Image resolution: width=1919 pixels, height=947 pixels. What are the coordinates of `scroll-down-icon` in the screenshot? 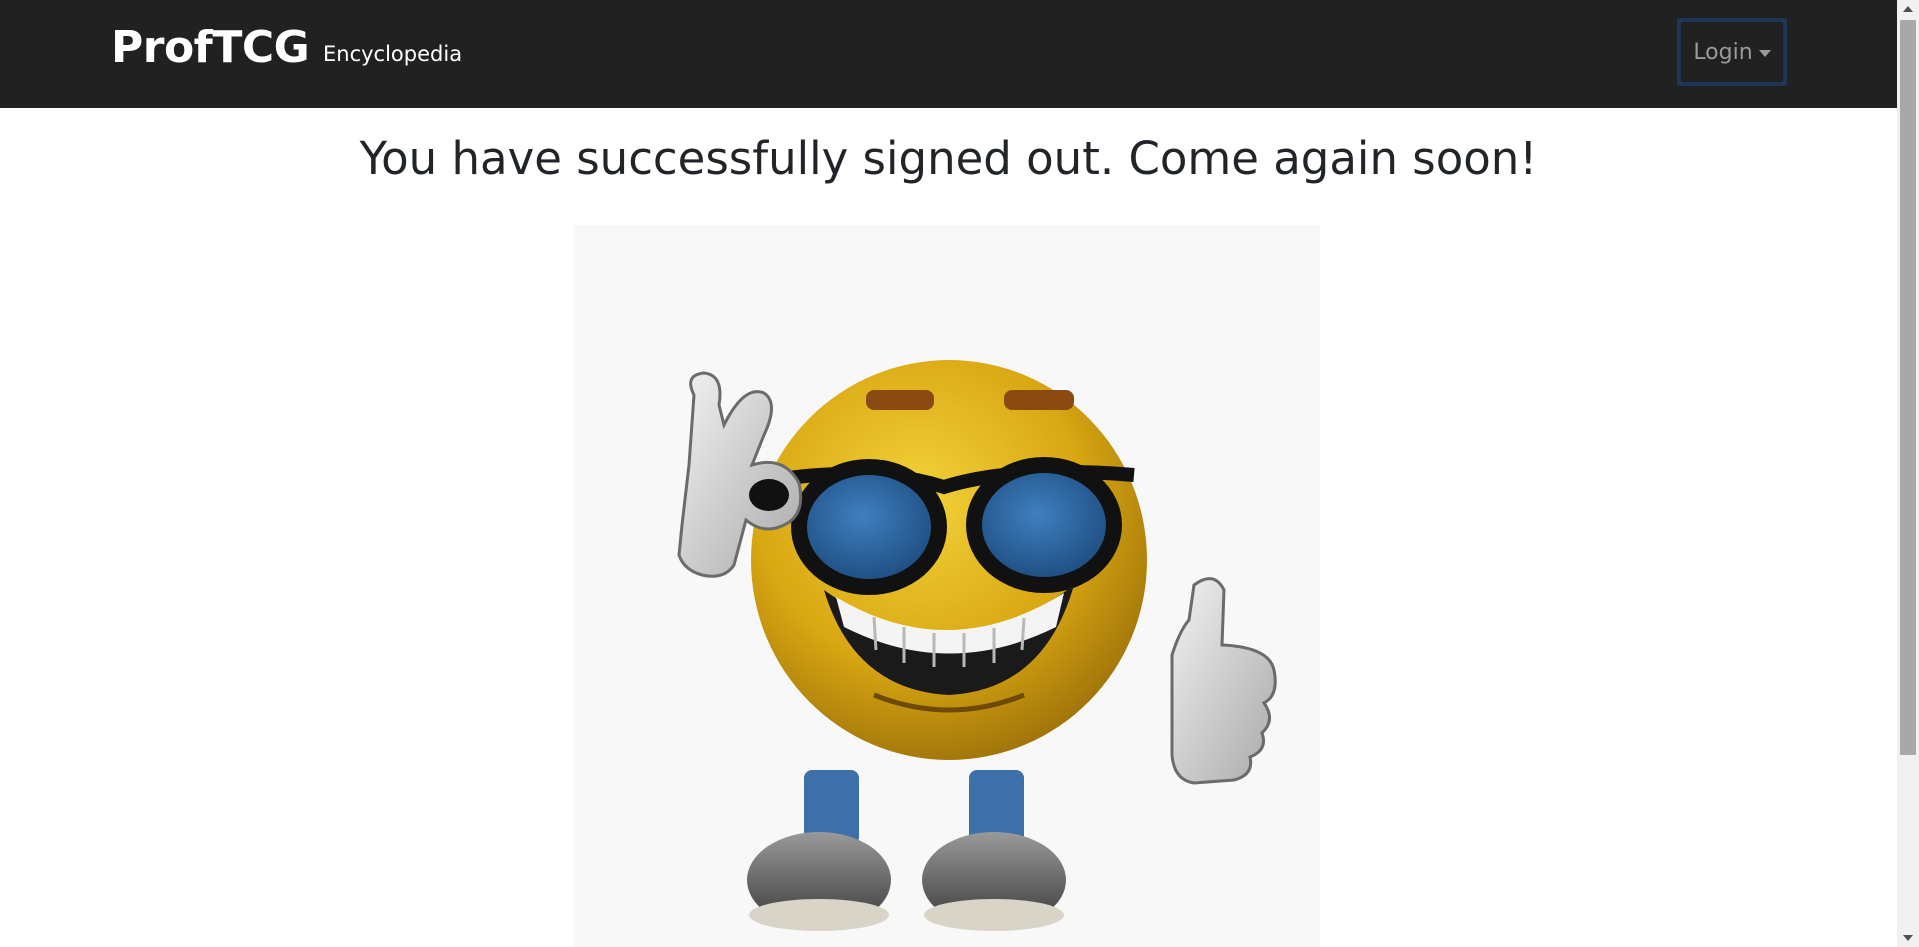 It's located at (1908, 938).